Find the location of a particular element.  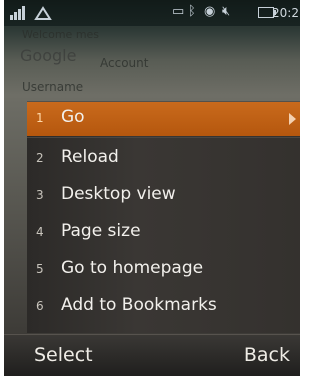

menu-item-number: 6 is located at coordinates (40, 306).